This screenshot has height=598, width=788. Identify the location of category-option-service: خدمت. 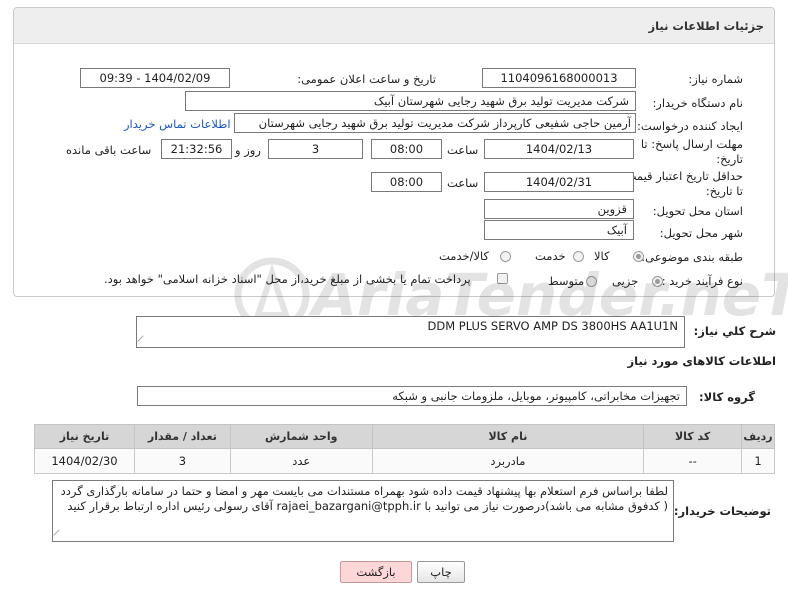
(550, 256).